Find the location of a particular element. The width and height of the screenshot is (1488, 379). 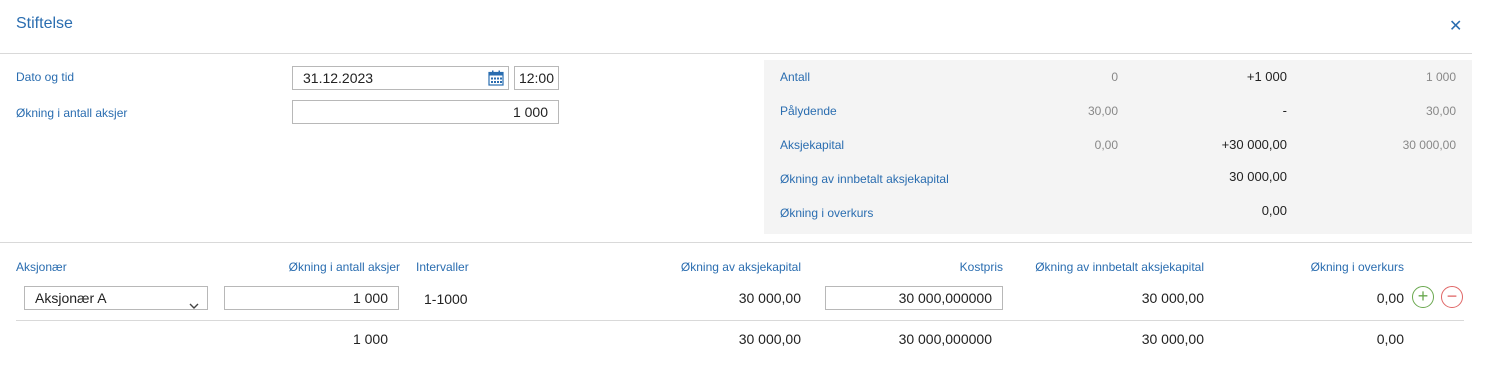

add-row-button: + is located at coordinates (1423, 297).